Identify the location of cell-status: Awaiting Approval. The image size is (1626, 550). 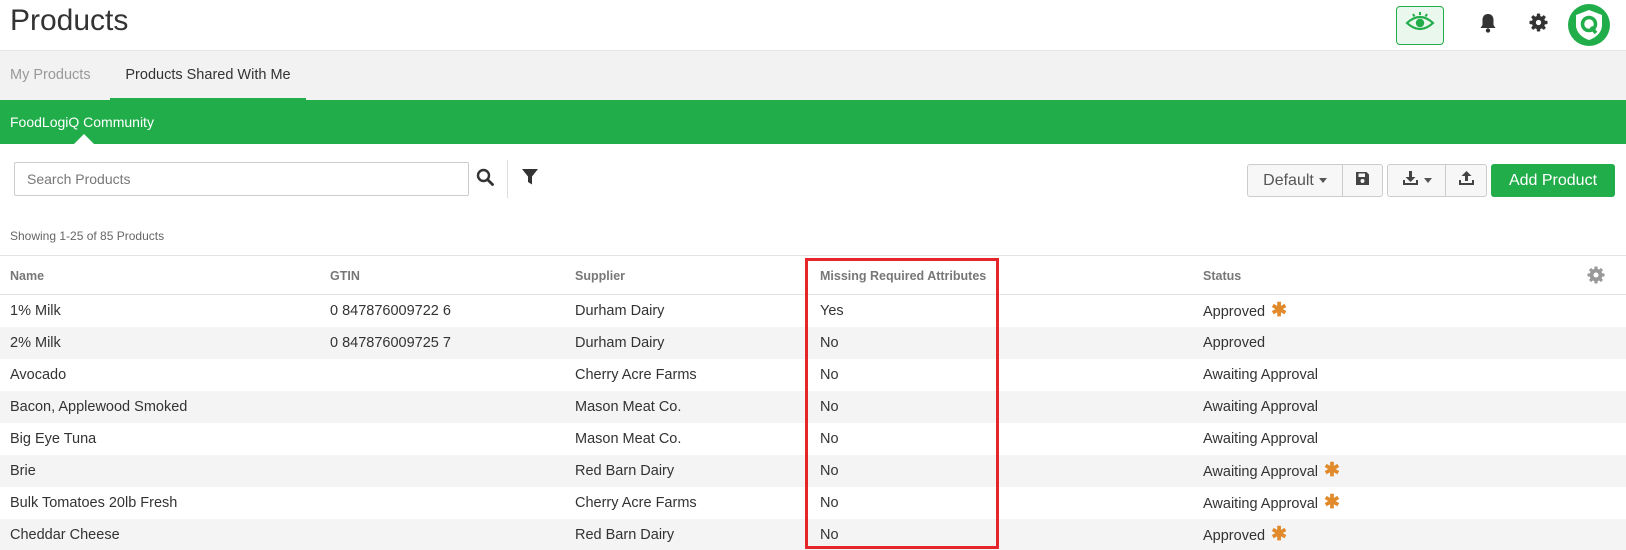
(1260, 407).